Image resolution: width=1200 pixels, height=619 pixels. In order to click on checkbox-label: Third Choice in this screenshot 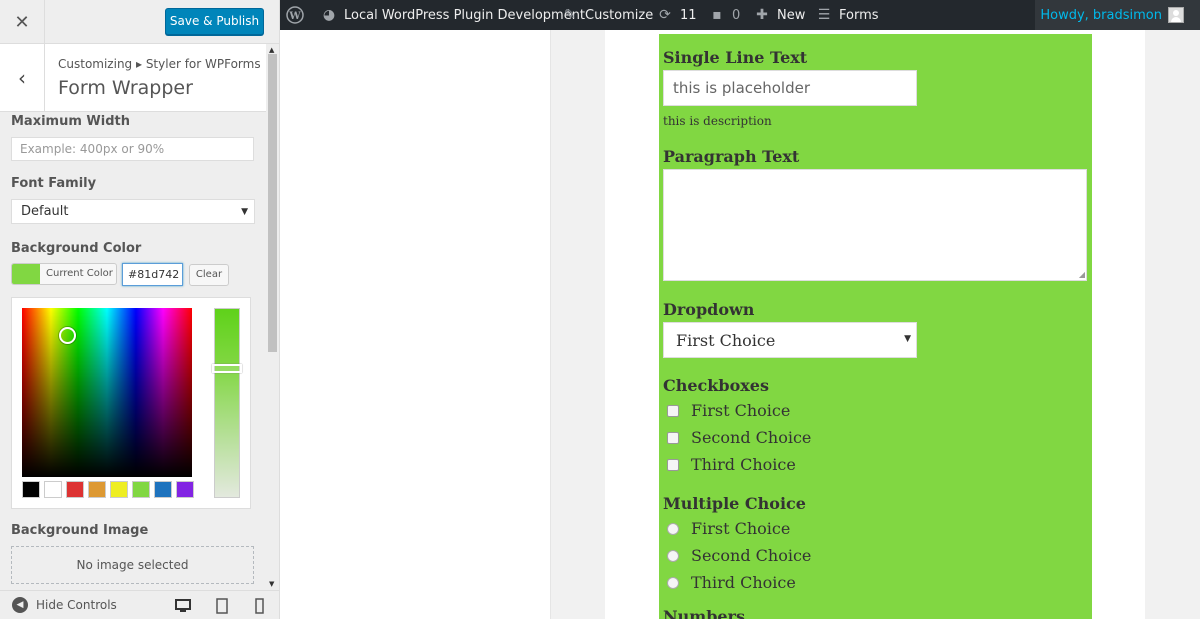, I will do `click(743, 464)`.